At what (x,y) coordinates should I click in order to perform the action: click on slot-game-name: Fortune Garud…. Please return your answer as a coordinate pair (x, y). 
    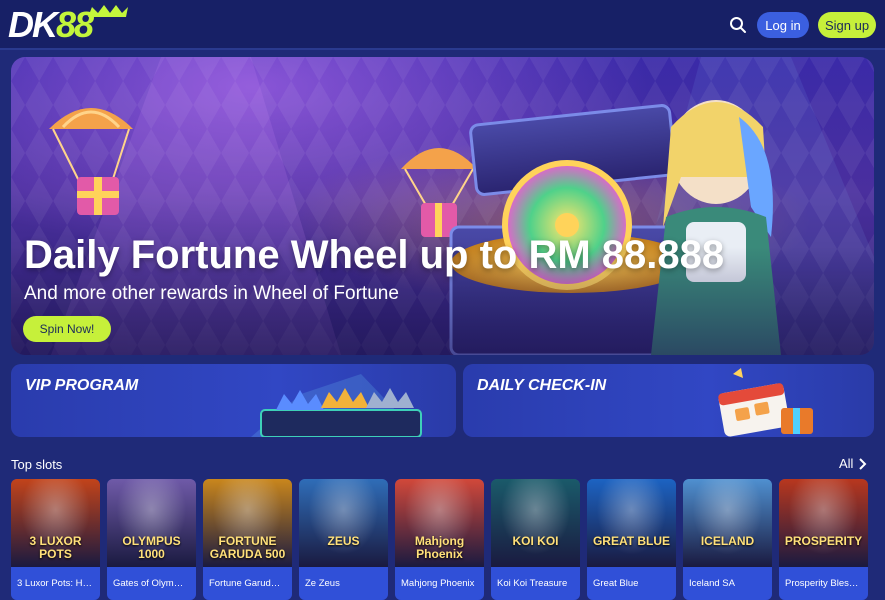
    Looking at the image, I should click on (247, 583).